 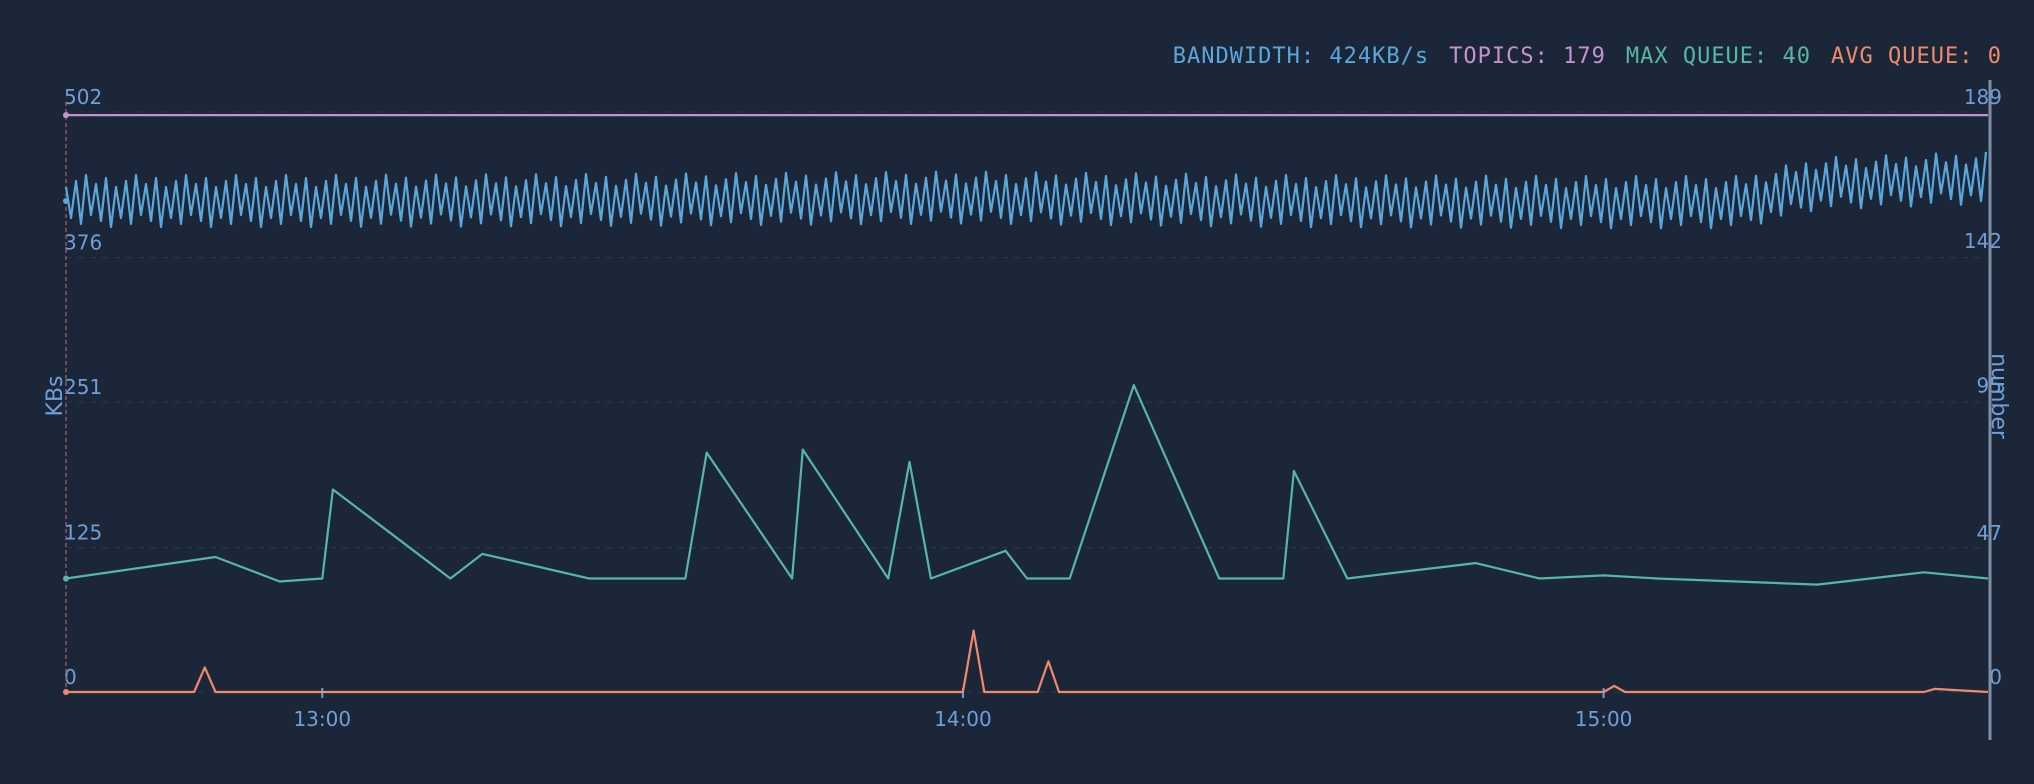 I want to click on avg-queue-series-point, so click(x=66, y=692).